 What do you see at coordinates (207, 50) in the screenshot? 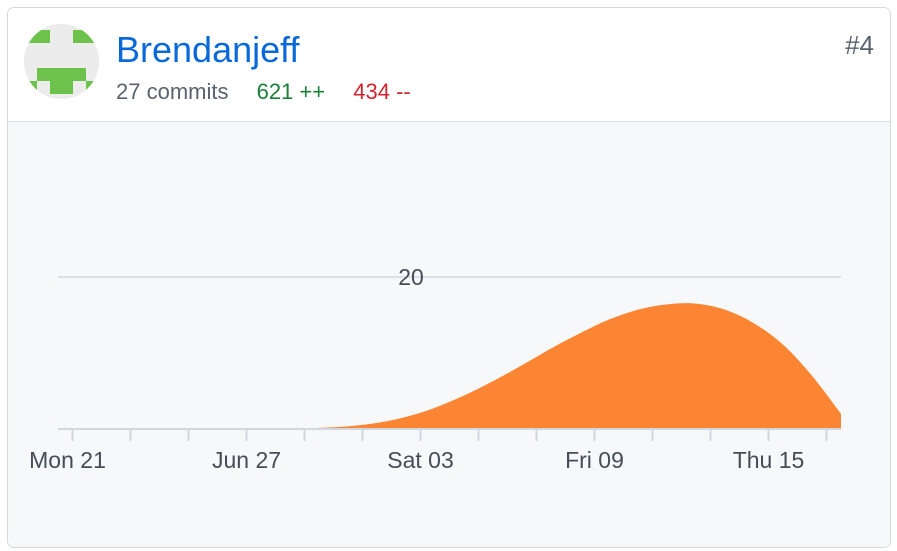
I see `contributor-name-link: Brendanjeff` at bounding box center [207, 50].